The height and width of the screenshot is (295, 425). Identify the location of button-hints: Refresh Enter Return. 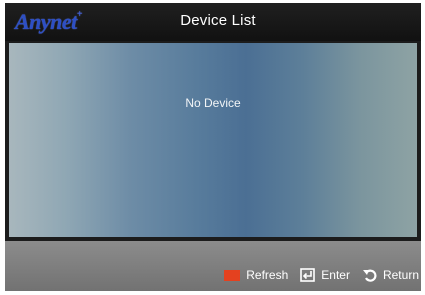
(315, 275).